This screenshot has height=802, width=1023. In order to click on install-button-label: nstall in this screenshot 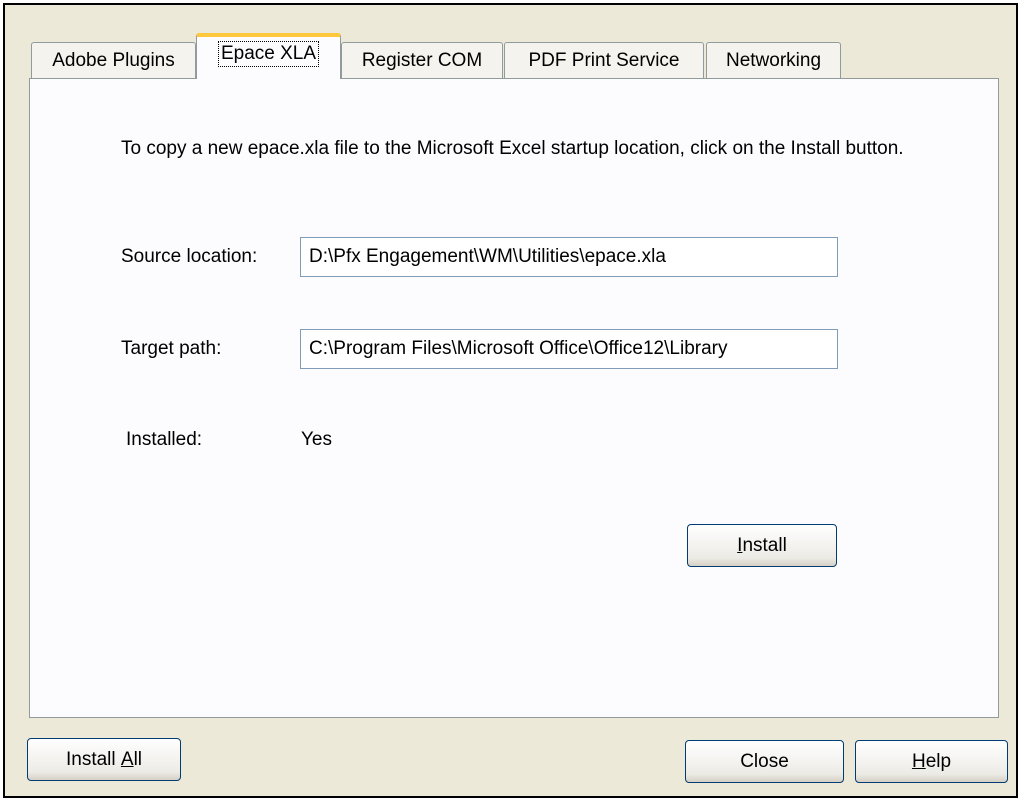, I will do `click(764, 545)`.